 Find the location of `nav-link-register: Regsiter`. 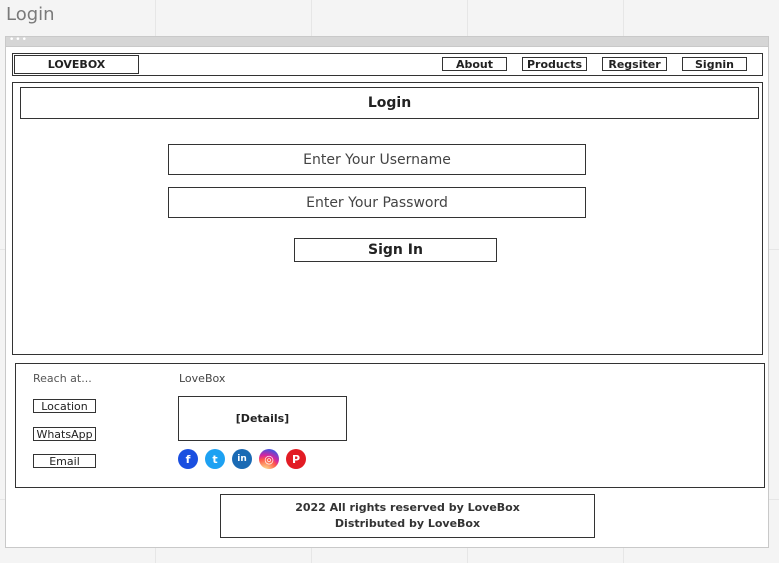

nav-link-register: Regsiter is located at coordinates (634, 64).